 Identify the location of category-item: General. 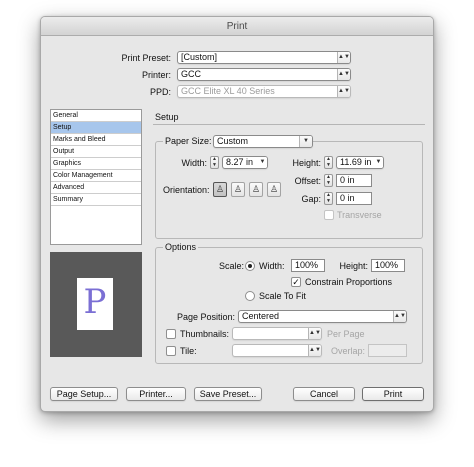
(96, 116).